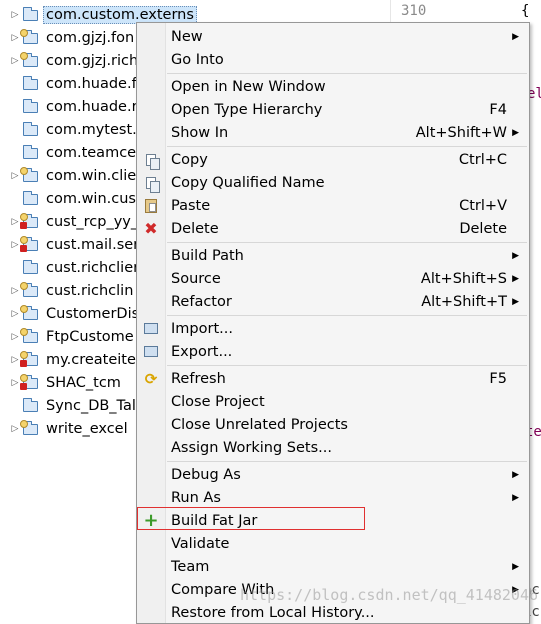 This screenshot has width=541, height=624. What do you see at coordinates (333, 497) in the screenshot?
I see `menu-item-run-as: Run As ▶` at bounding box center [333, 497].